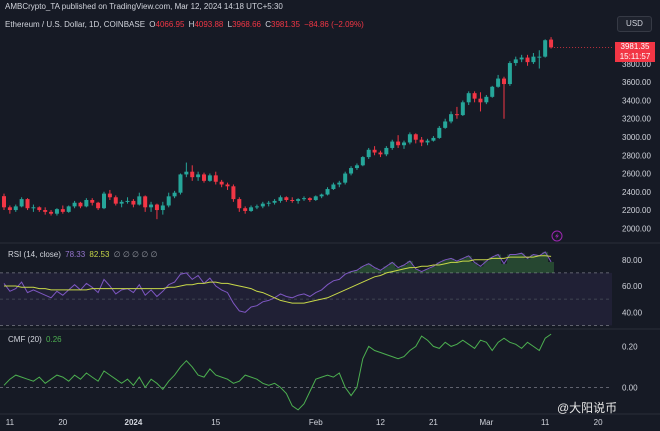 This screenshot has width=660, height=431. I want to click on time-axis-label: 2024, so click(134, 422).